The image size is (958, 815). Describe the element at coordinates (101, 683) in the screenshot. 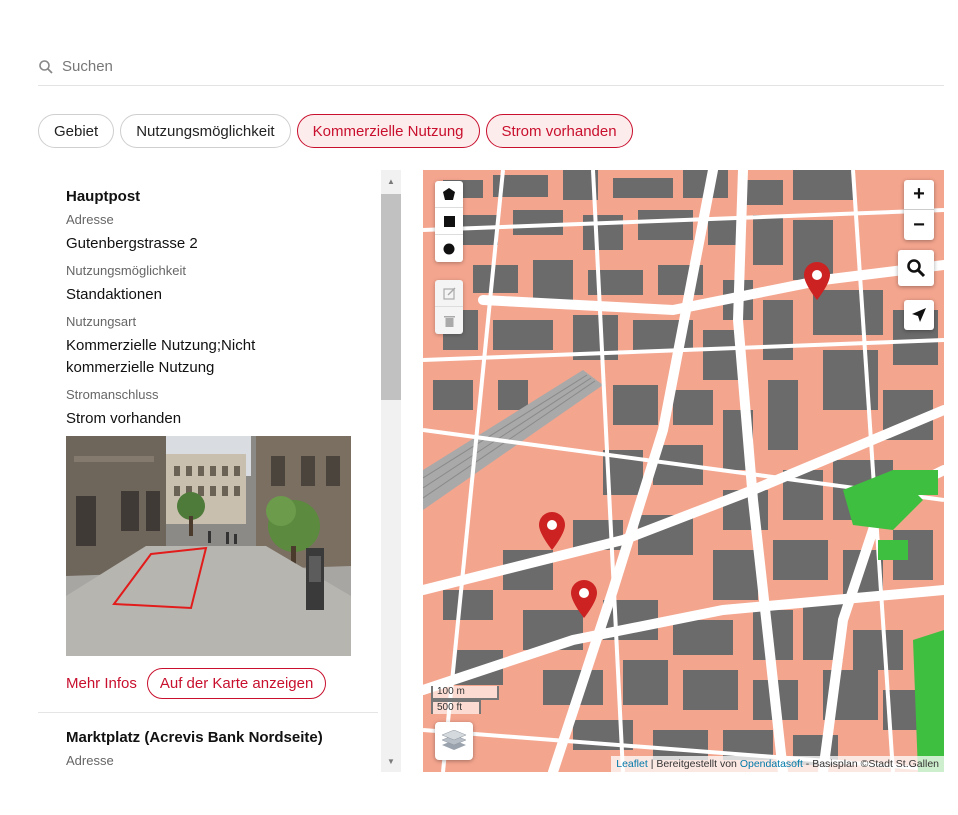

I see `more-info-link: Mehr Infos` at that location.